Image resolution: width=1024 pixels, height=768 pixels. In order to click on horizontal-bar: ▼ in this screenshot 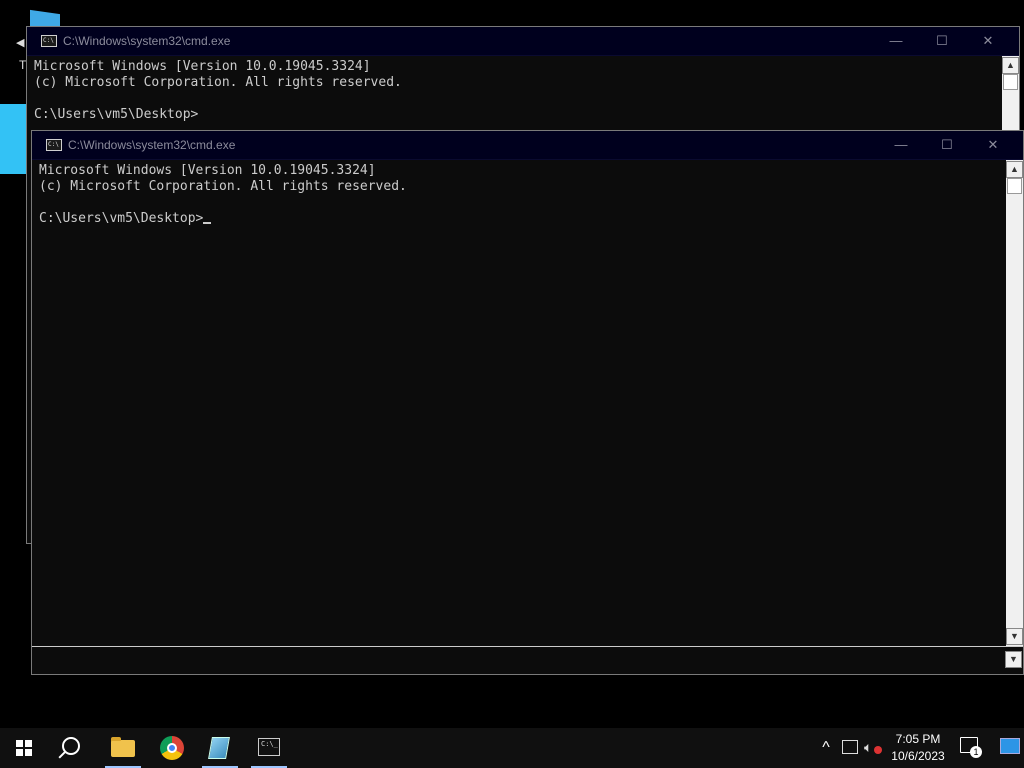, I will do `click(527, 660)`.